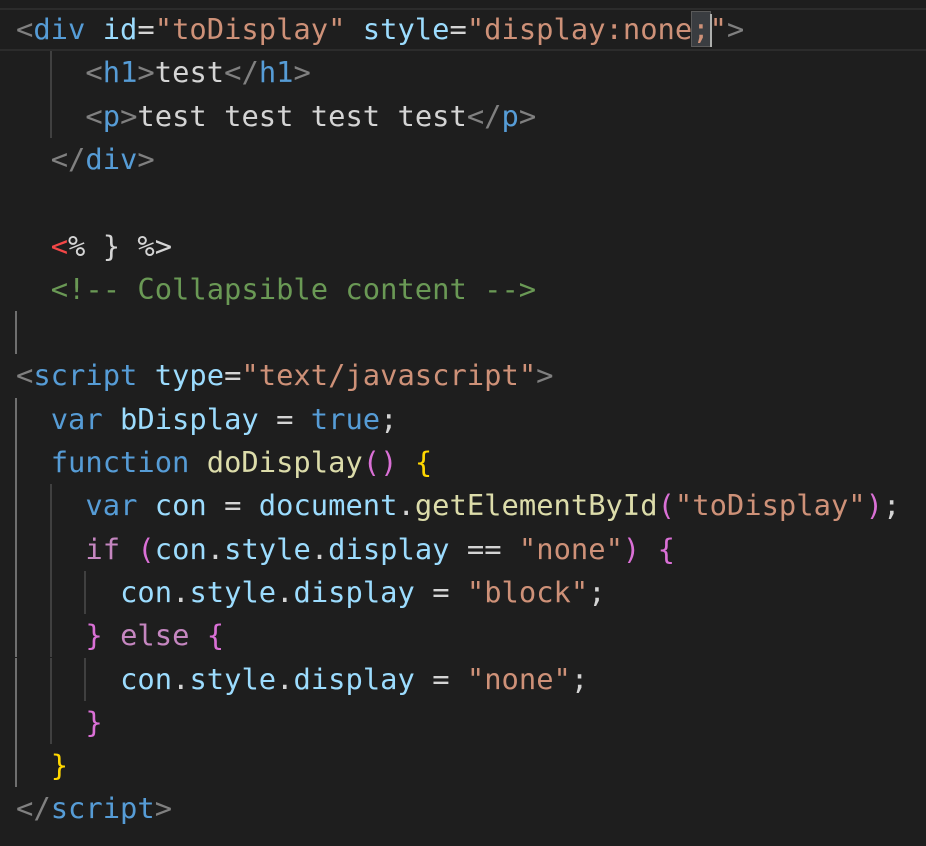 Image resolution: width=926 pixels, height=846 pixels. Describe the element at coordinates (389, 375) in the screenshot. I see `code-token: "text/javascript"` at that location.